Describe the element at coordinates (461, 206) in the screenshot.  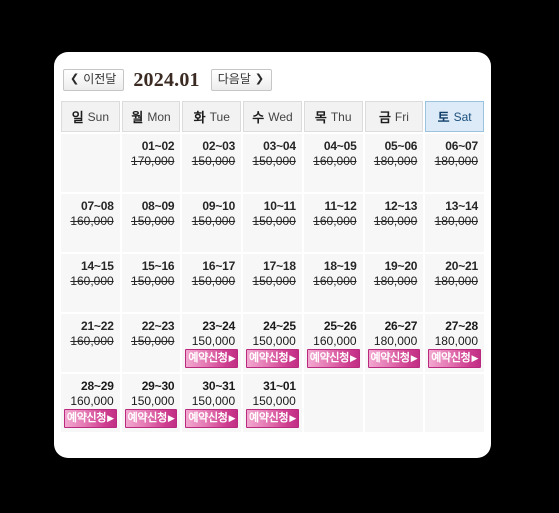
I see `date-range-label: 13~14` at that location.